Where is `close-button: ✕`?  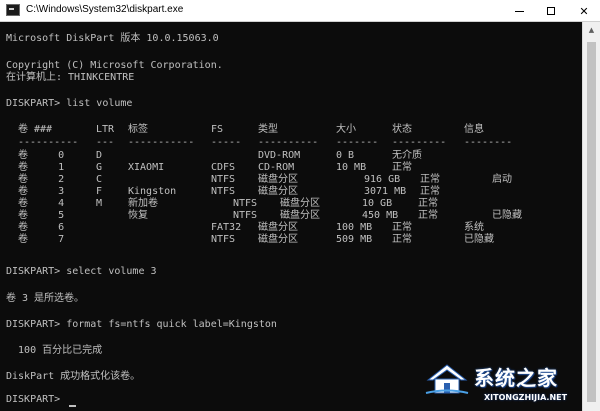
close-button: ✕ is located at coordinates (584, 11).